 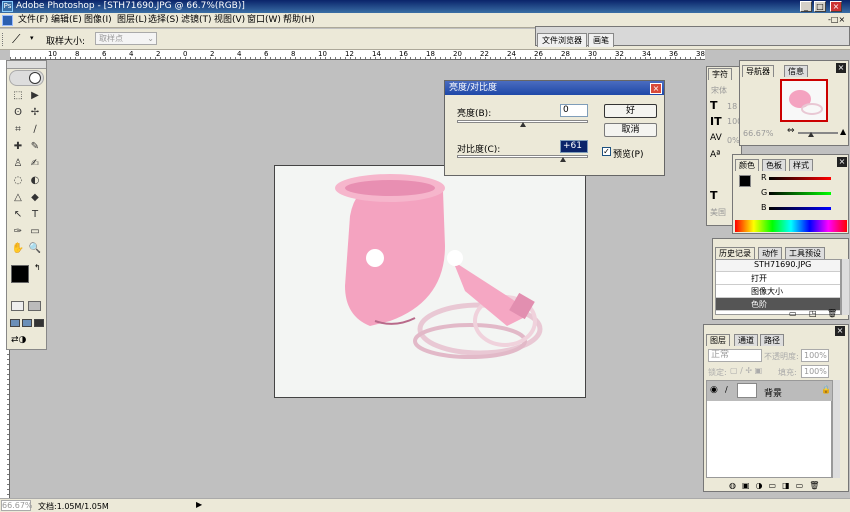 I want to click on gradient-tool-icon: ◐, so click(x=35, y=180).